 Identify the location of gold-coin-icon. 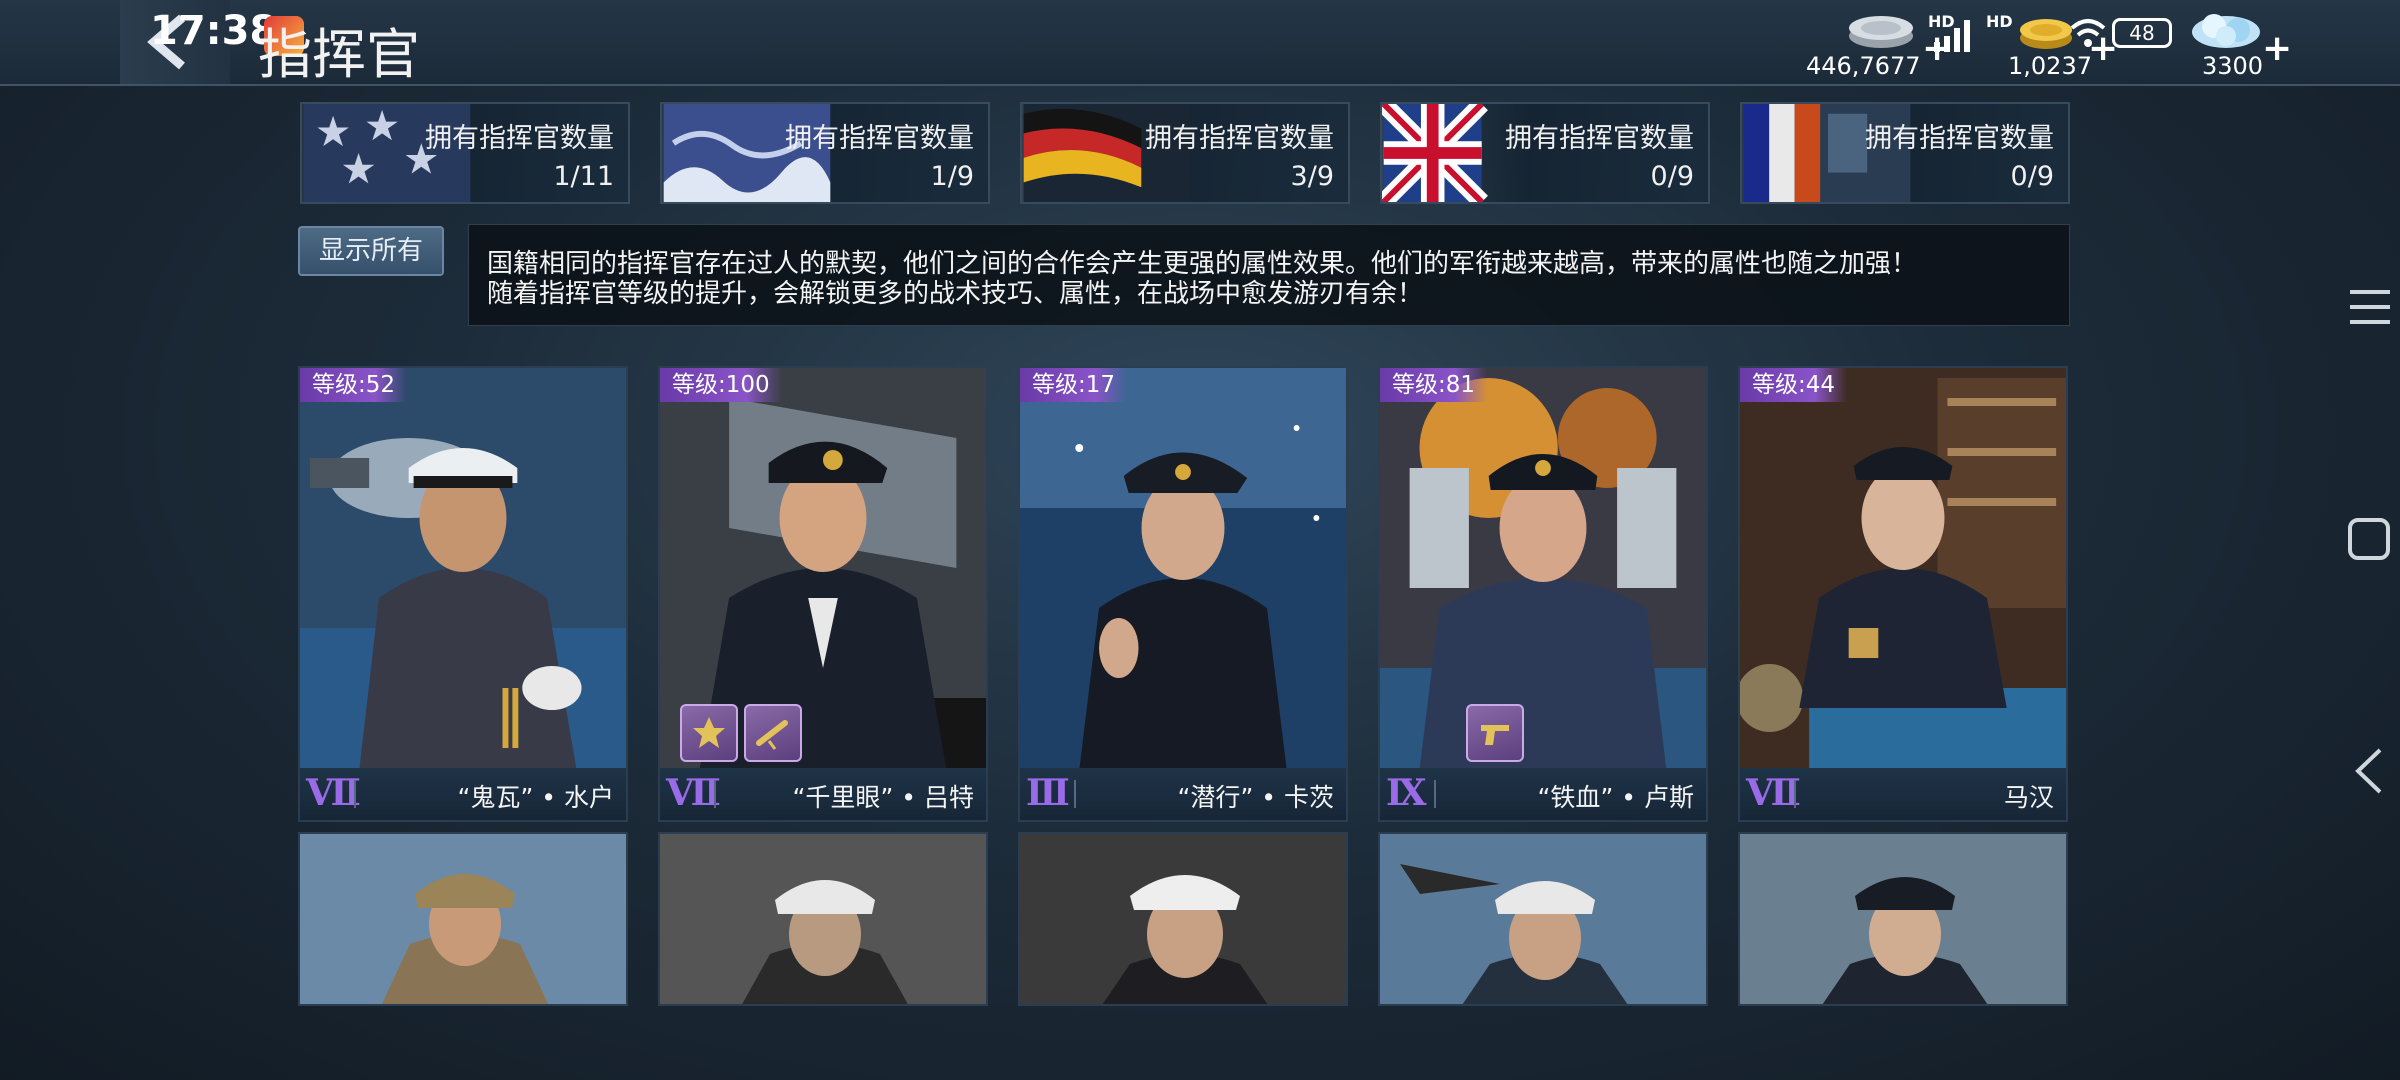
(2046, 34).